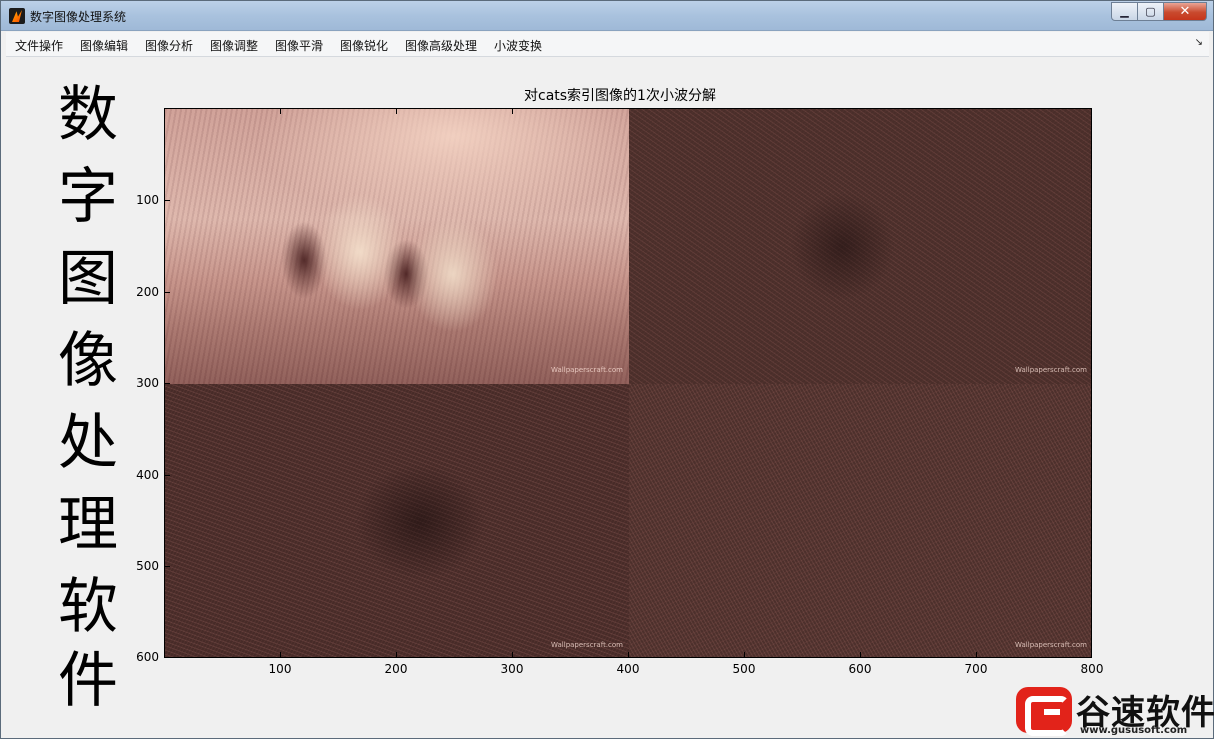 The height and width of the screenshot is (739, 1214). Describe the element at coordinates (88, 607) in the screenshot. I see `side-char: 软` at that location.